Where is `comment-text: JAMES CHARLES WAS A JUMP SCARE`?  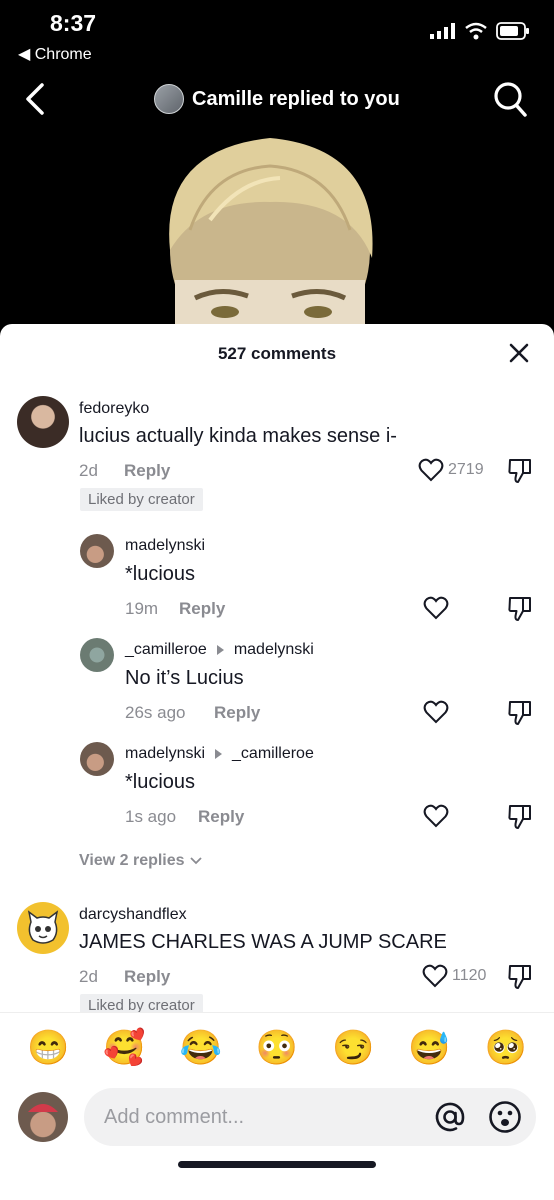 comment-text: JAMES CHARLES WAS A JUMP SCARE is located at coordinates (263, 942).